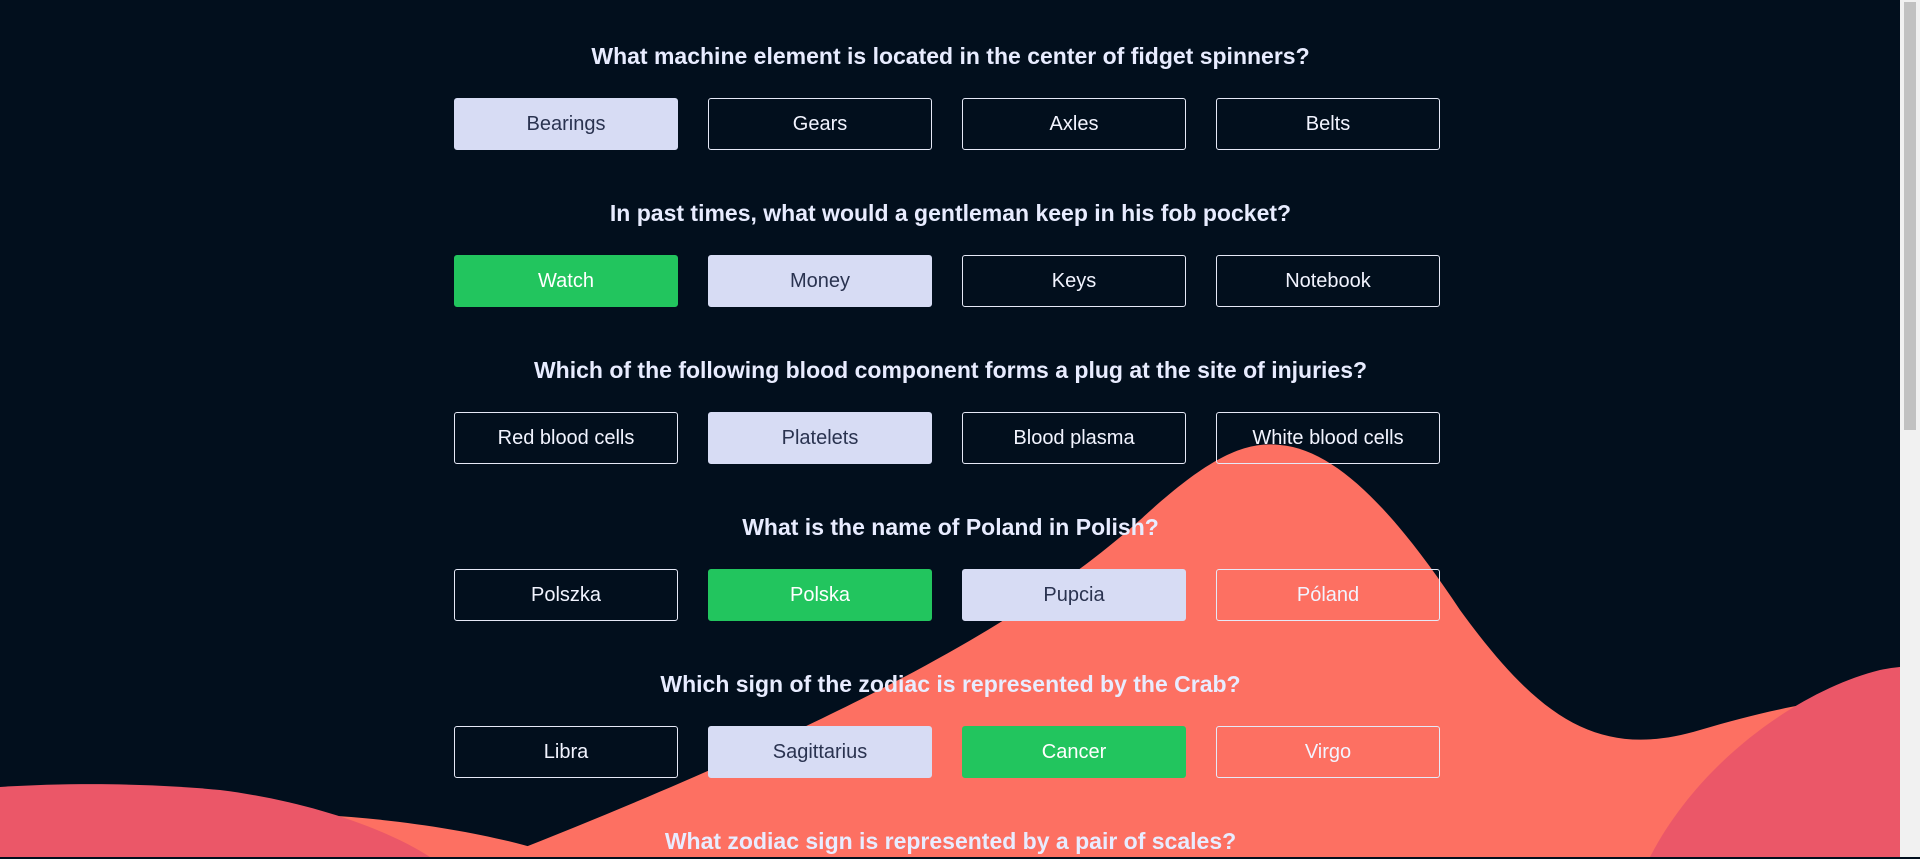 The height and width of the screenshot is (859, 1920). What do you see at coordinates (1074, 752) in the screenshot?
I see `answer-button: Cancer` at bounding box center [1074, 752].